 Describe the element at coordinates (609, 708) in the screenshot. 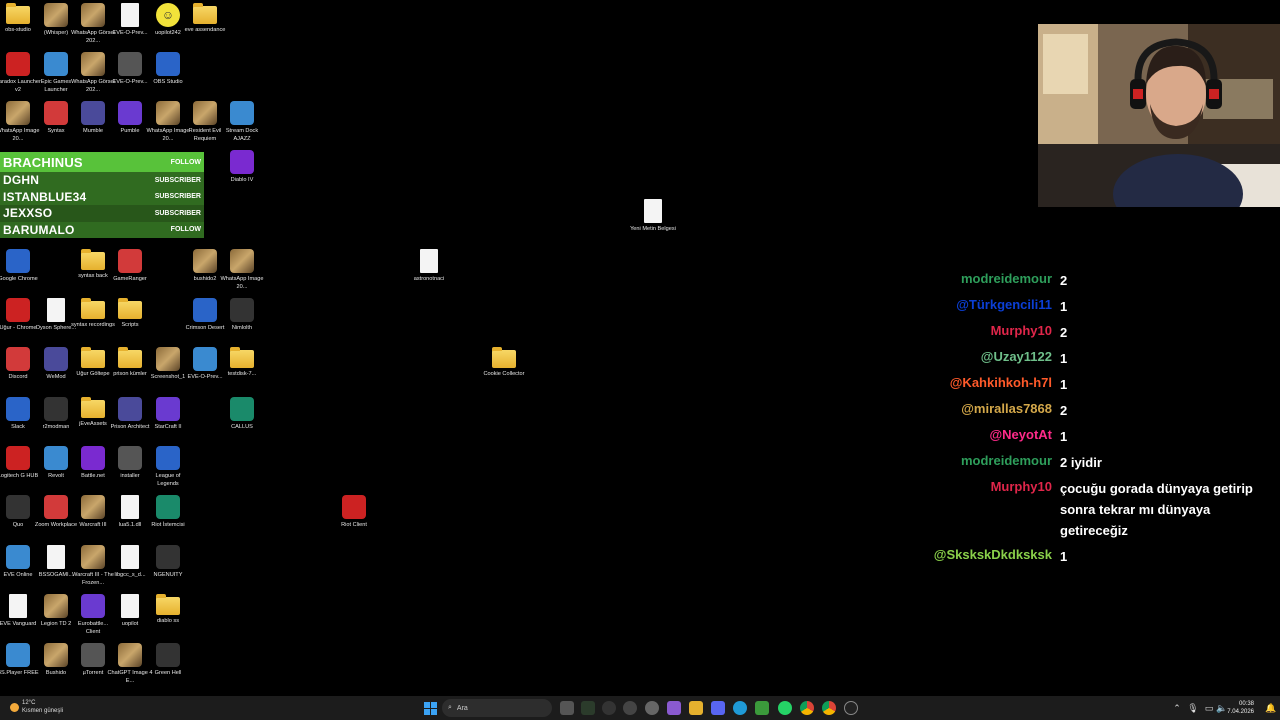

I see `obs-icon` at that location.